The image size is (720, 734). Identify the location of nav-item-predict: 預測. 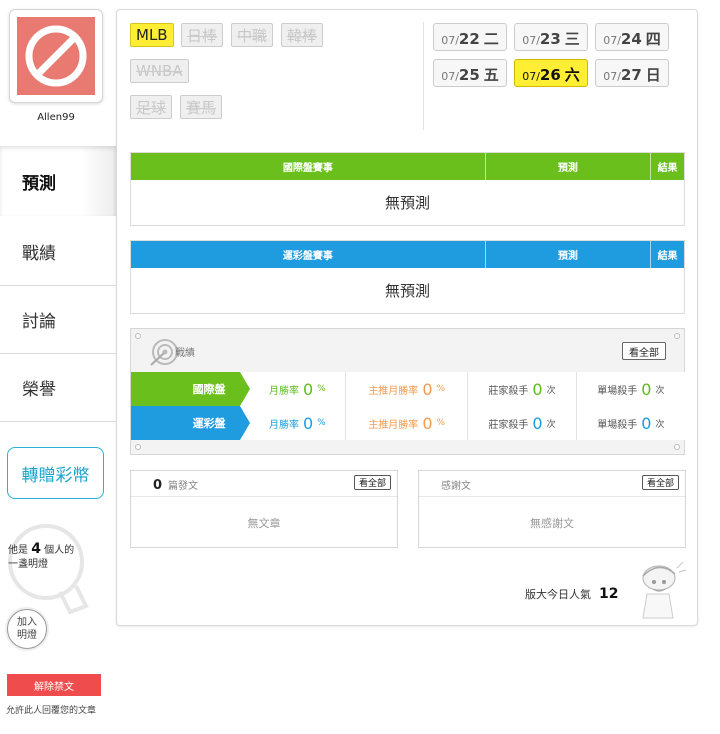
(58, 181).